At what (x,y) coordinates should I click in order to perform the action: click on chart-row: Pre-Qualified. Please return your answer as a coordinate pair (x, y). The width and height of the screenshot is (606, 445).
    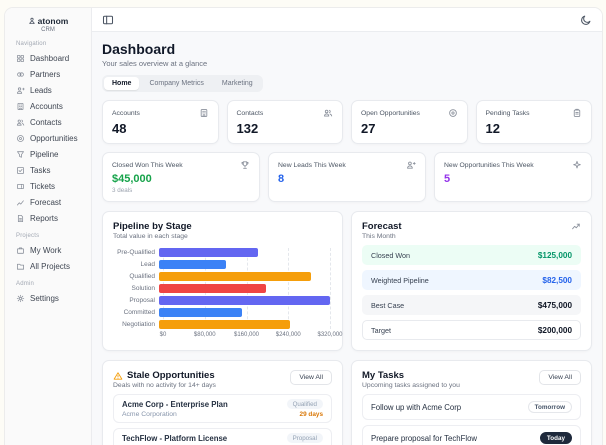
    Looking at the image, I should click on (222, 252).